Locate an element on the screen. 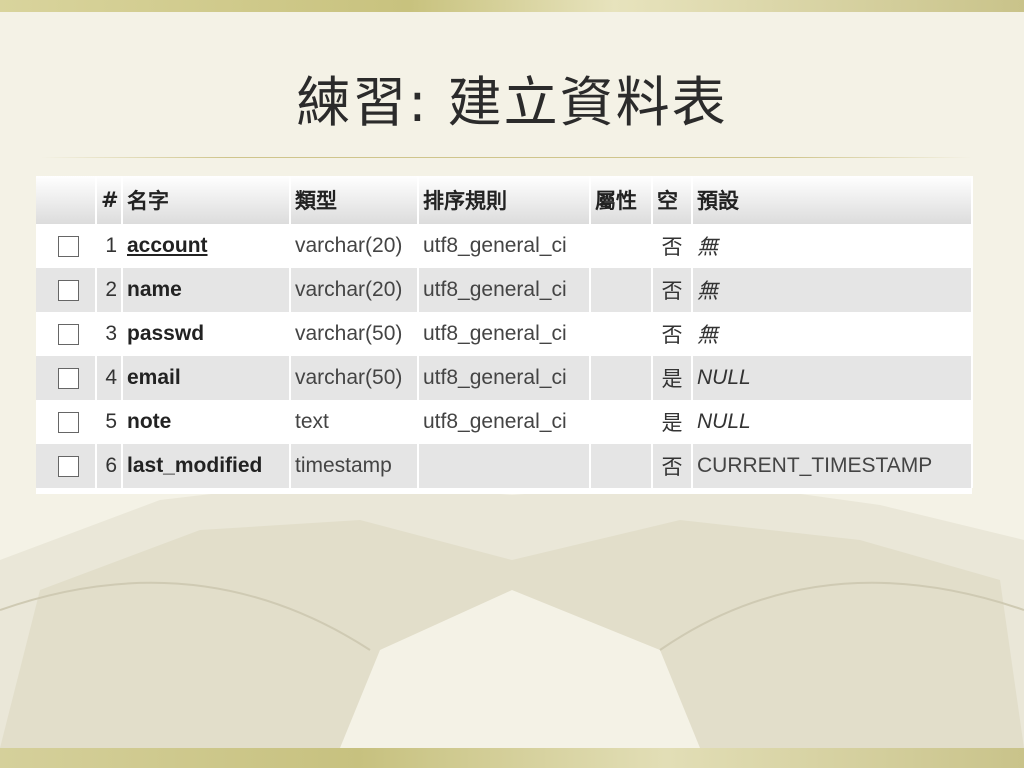 The width and height of the screenshot is (1024, 768). table-row: 2 name varchar(20) utf8_general_ci 否 無 is located at coordinates (504, 290).